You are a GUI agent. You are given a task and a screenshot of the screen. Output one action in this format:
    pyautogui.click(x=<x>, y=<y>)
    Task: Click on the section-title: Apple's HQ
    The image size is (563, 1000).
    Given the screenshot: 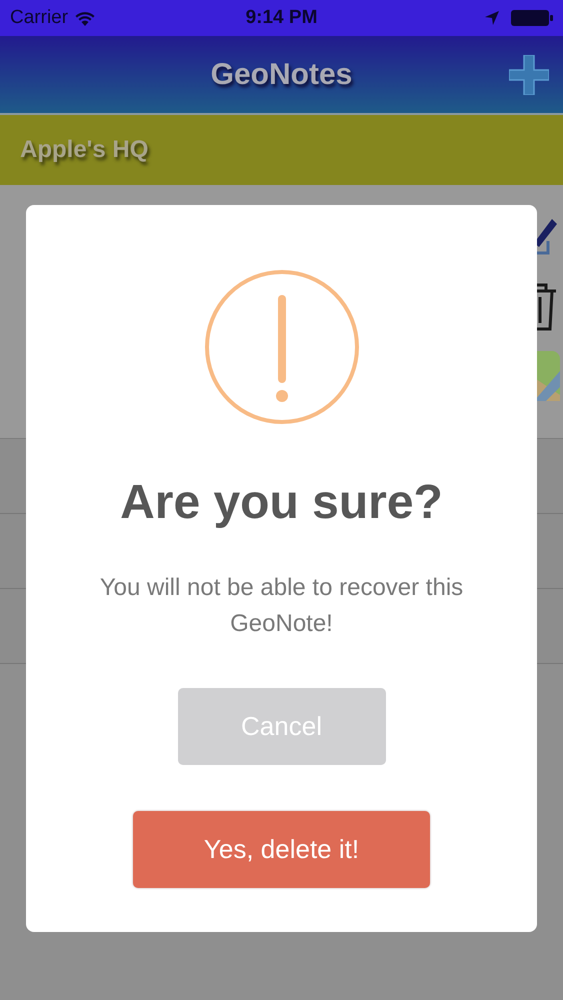 What is the action you would take?
    pyautogui.click(x=84, y=150)
    